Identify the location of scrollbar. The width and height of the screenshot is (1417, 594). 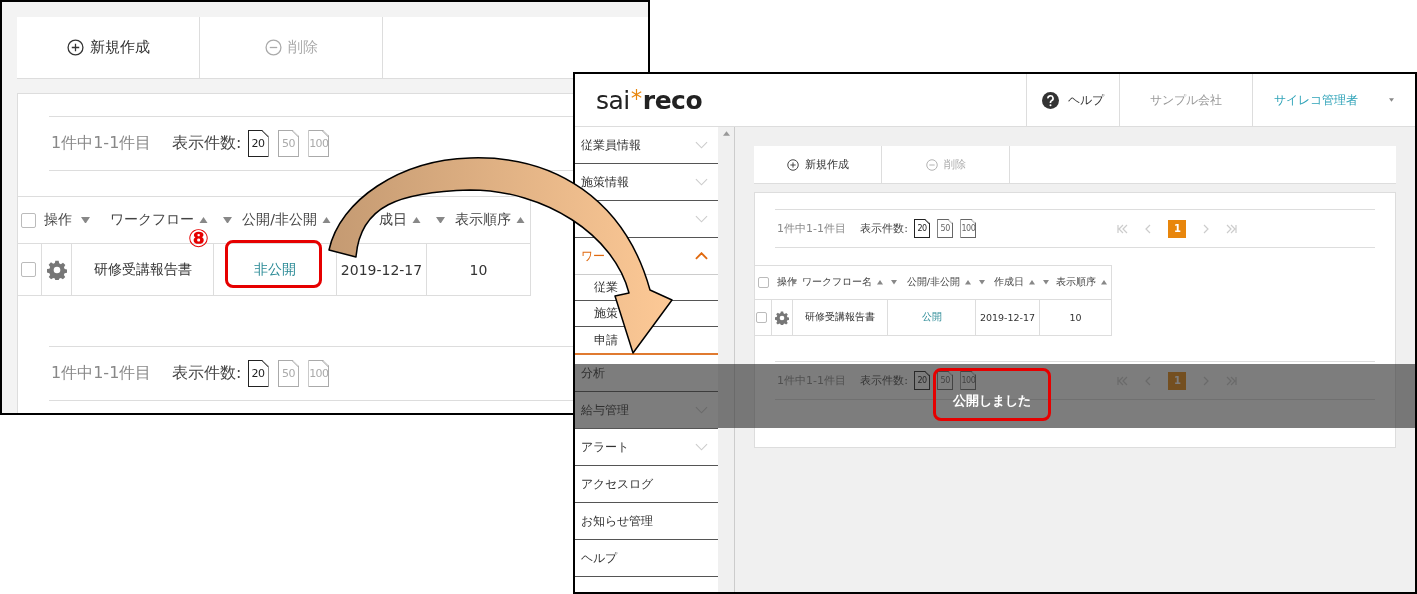
(726, 359).